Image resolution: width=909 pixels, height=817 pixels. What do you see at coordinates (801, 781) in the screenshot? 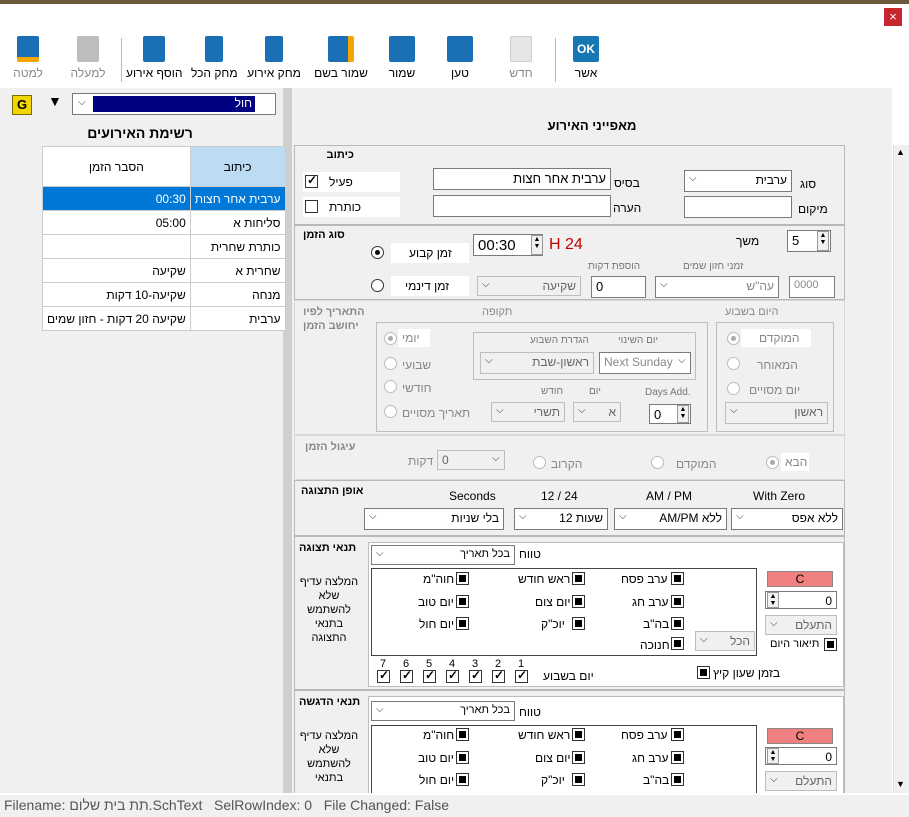
I see `highlight-ignore-dropdown: התעלם ⌵` at bounding box center [801, 781].